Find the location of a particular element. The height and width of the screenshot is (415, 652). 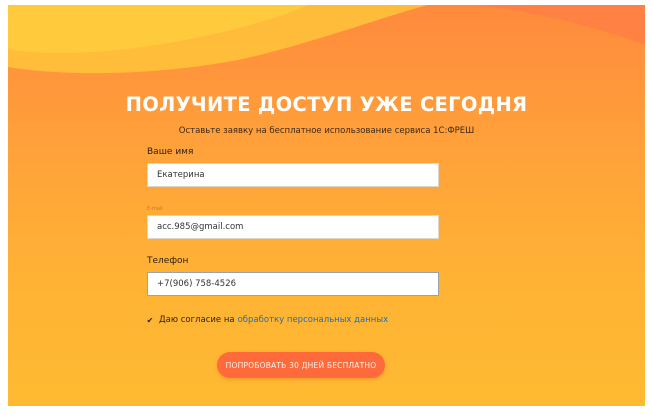

consent-checkbox: ✔ is located at coordinates (150, 320).